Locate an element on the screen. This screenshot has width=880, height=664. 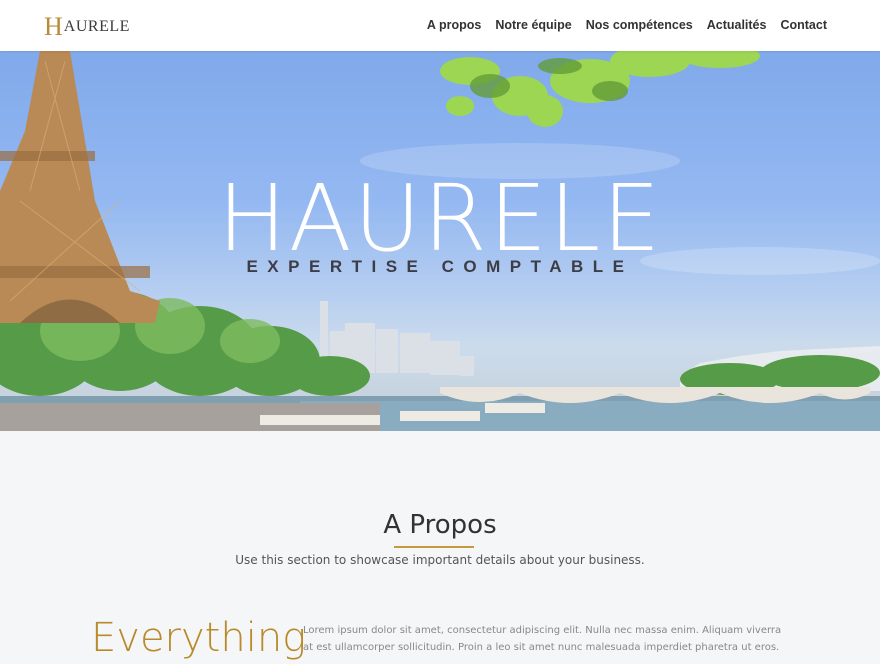
logo-initial: H is located at coordinates (53, 26).